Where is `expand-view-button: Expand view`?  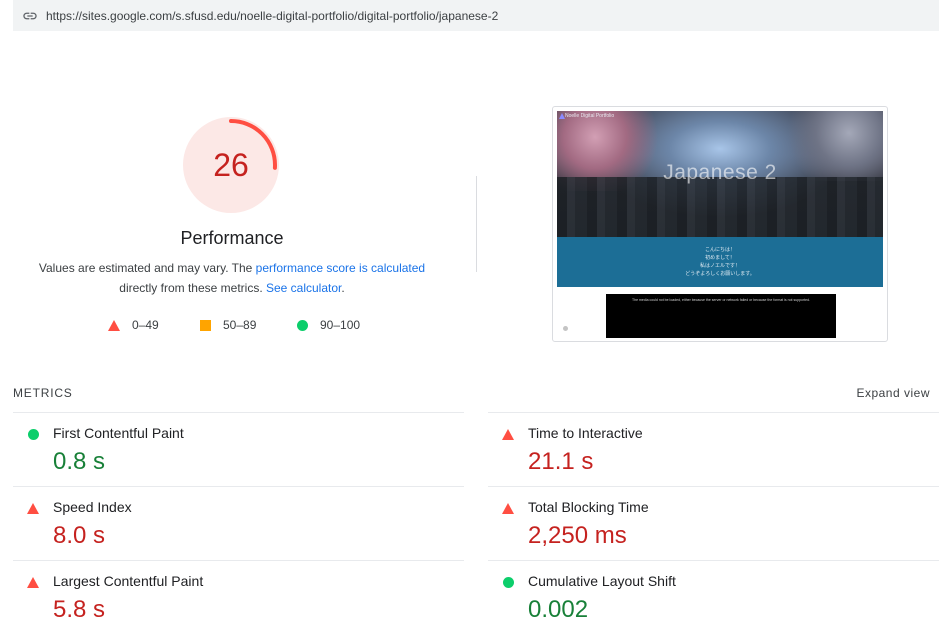
expand-view-button: Expand view is located at coordinates (893, 393).